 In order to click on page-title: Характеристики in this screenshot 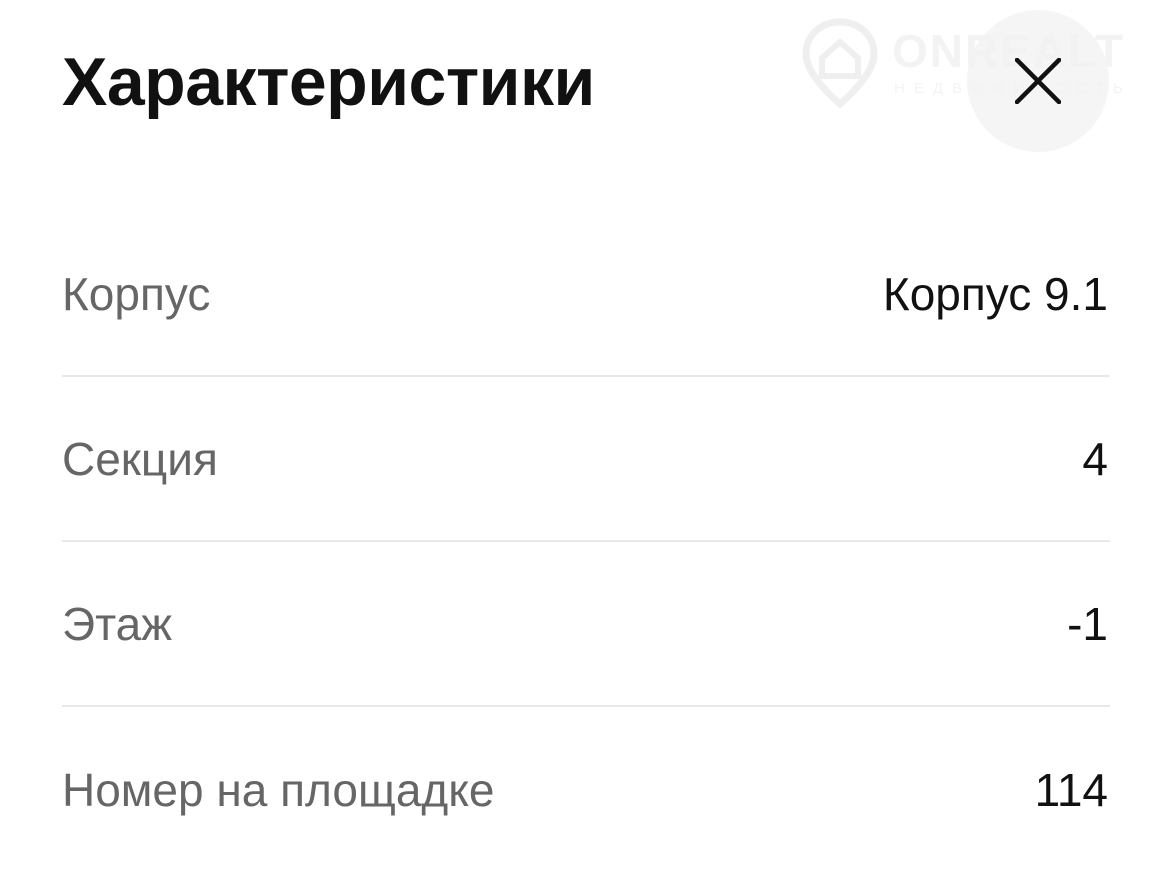, I will do `click(328, 82)`.